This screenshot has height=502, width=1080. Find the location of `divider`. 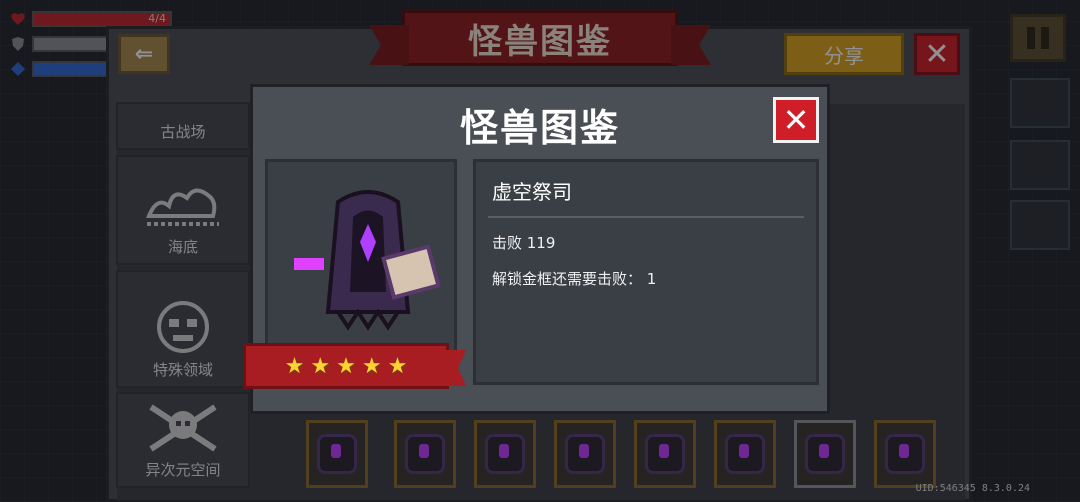

divider is located at coordinates (646, 217).